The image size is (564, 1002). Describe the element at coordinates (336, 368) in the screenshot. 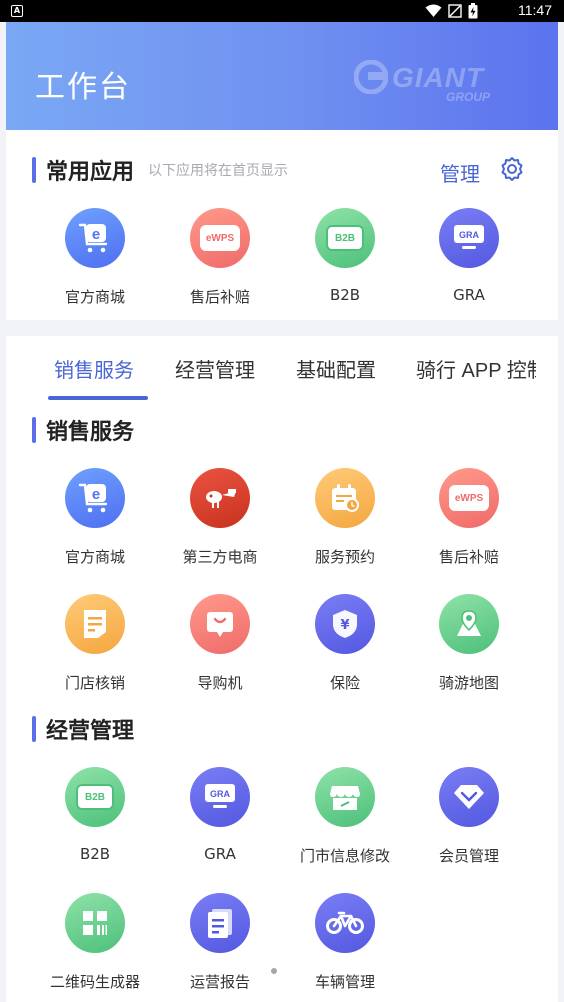

I see `tab-basic-config: 基础配置` at that location.